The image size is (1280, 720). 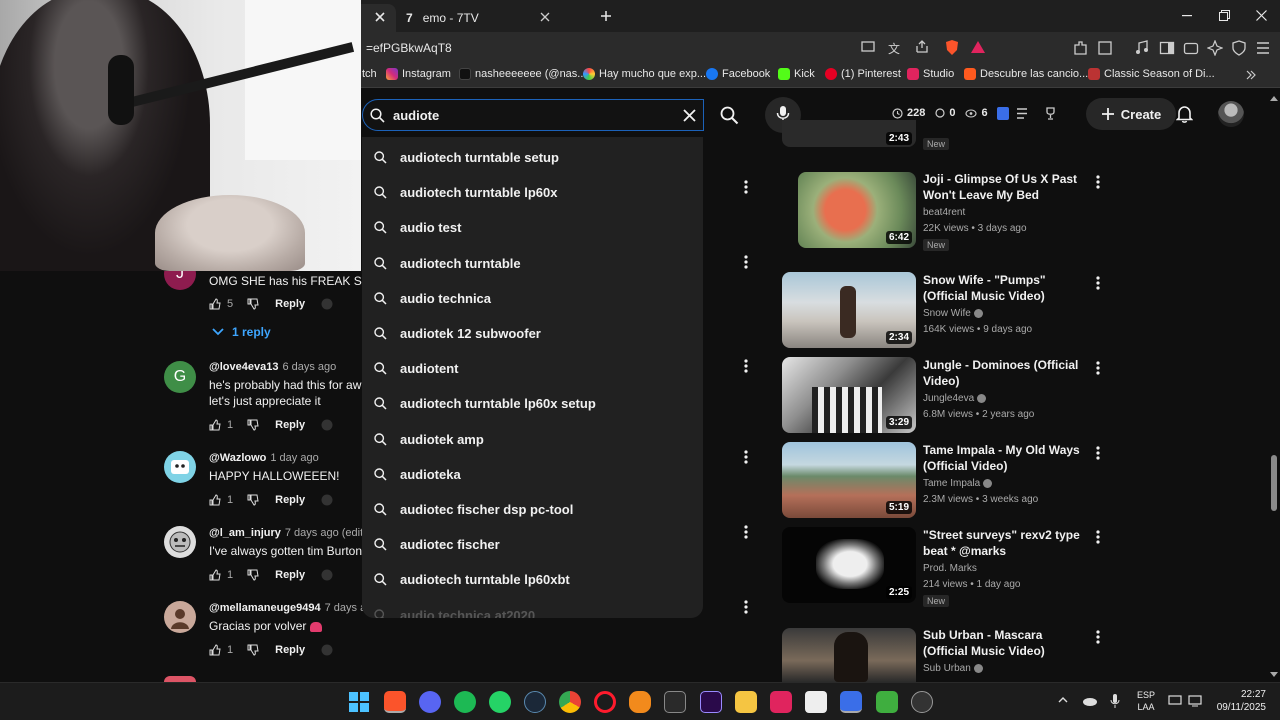 I want to click on minimize-icon, so click(x=1187, y=16).